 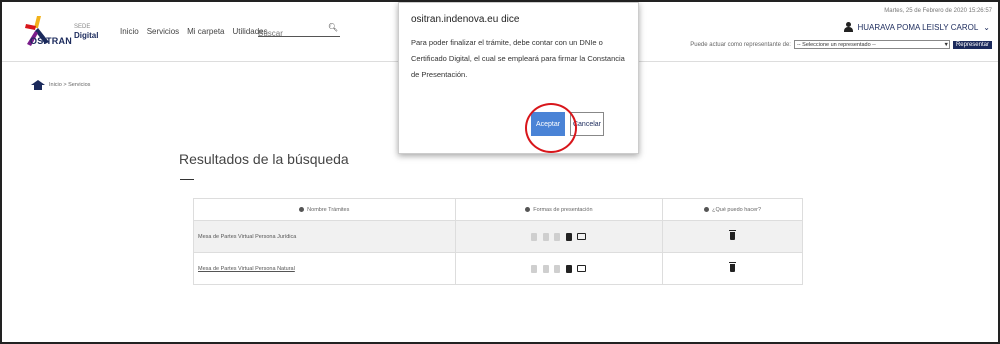 I want to click on user-menu: HUARAVA POMA LEISLY CAROL ⌄, so click(x=916, y=27).